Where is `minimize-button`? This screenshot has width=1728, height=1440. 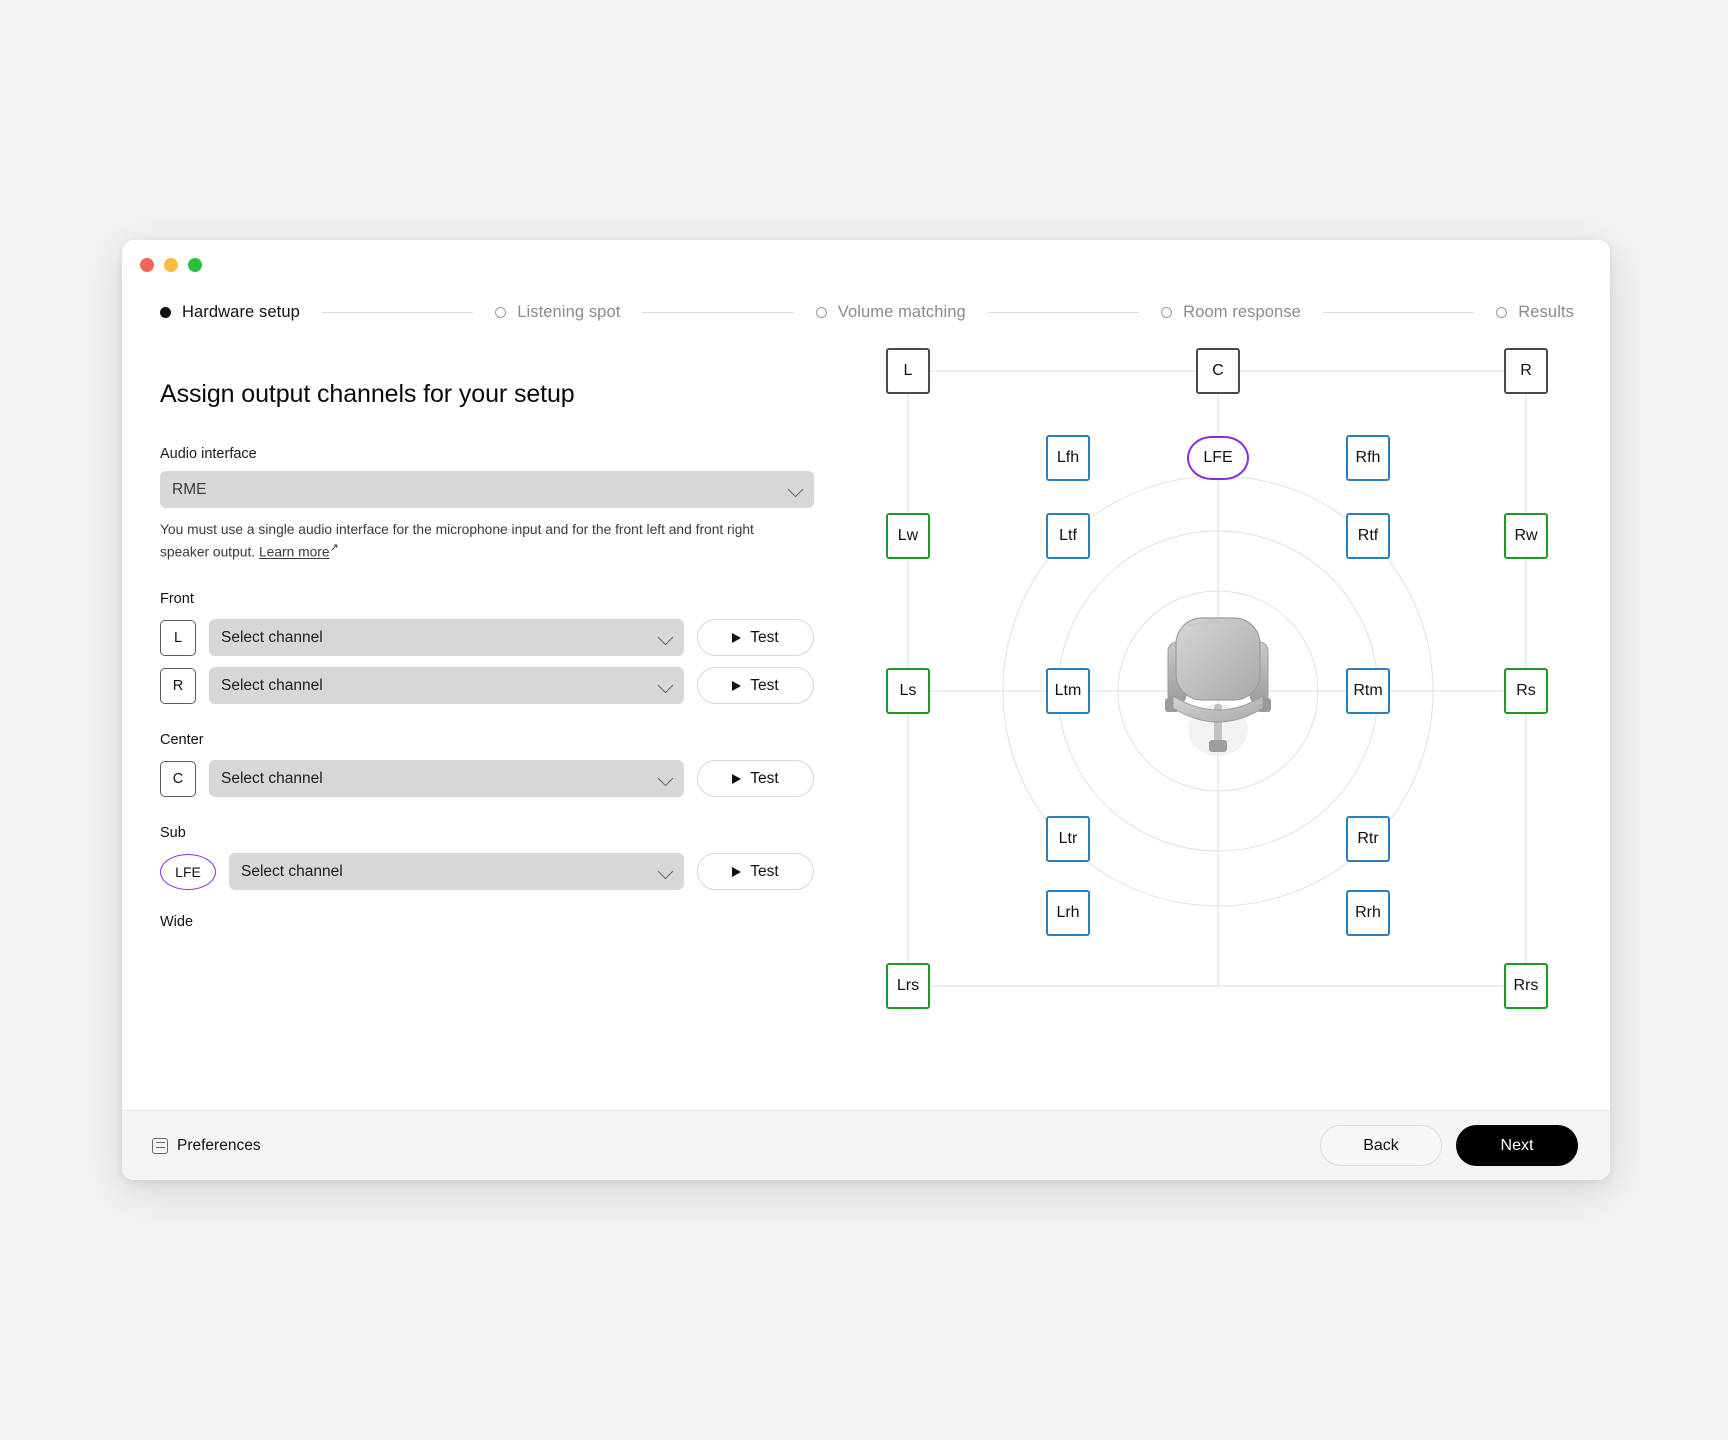 minimize-button is located at coordinates (171, 265).